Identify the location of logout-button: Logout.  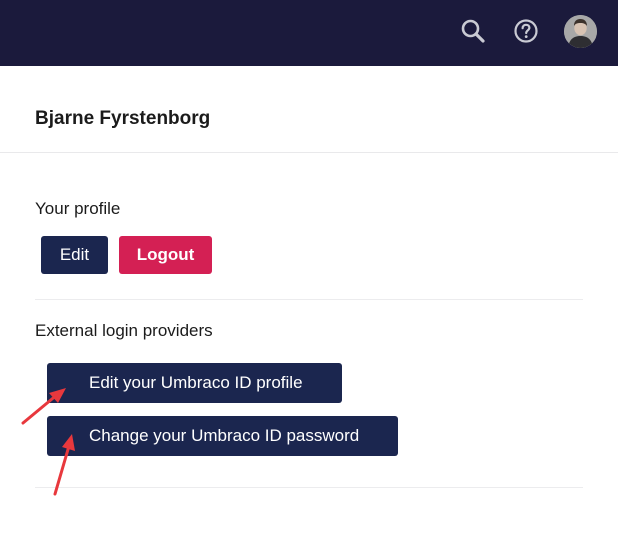
(165, 255).